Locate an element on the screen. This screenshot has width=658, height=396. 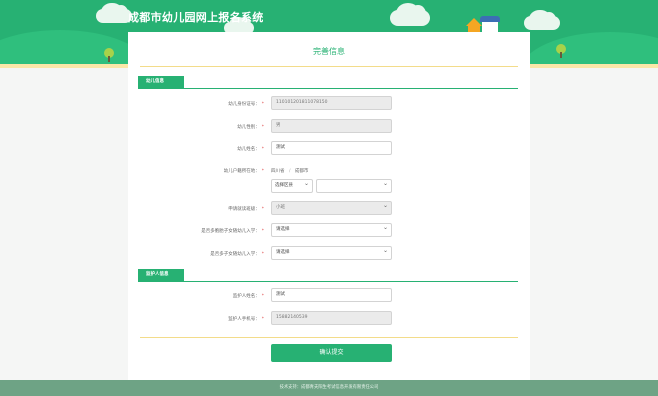
grade-select: 小班 is located at coordinates (331, 207).